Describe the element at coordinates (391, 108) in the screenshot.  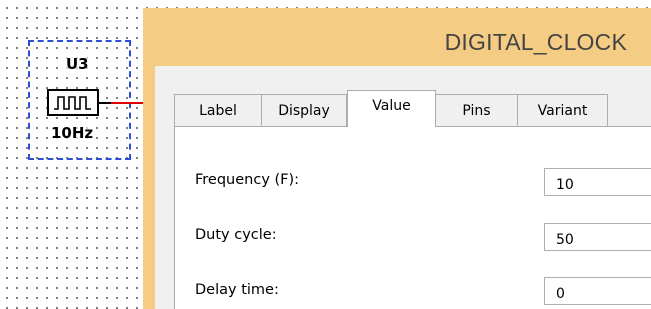
I see `tab-value: Value` at that location.